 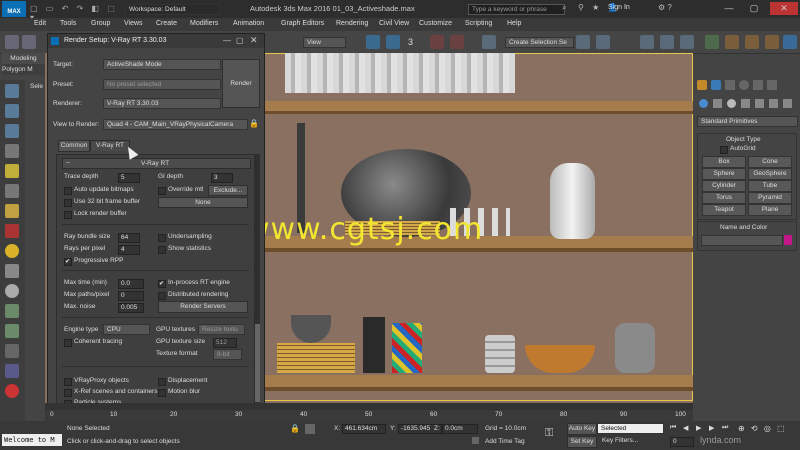 What do you see at coordinates (295, 428) in the screenshot?
I see `lock-selection-icon: 🔒` at bounding box center [295, 428].